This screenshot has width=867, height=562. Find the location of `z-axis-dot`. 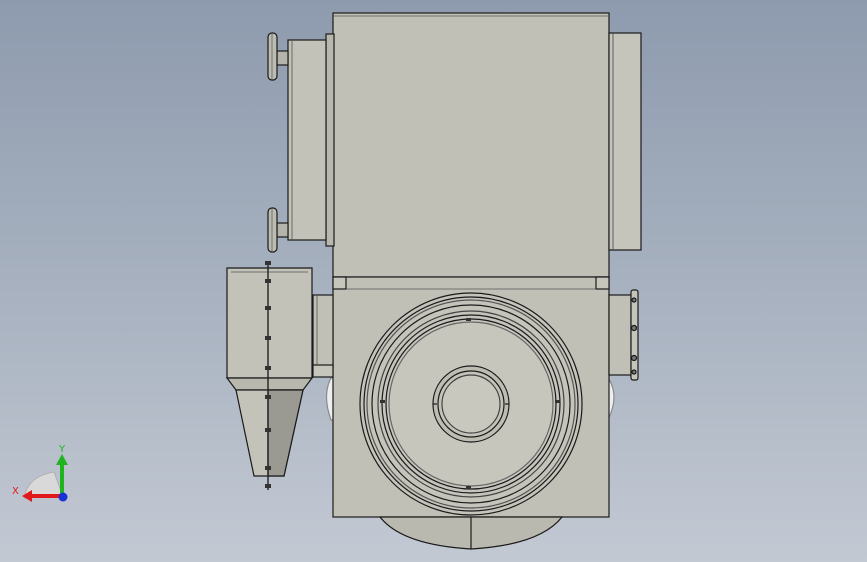

z-axis-dot is located at coordinates (63, 497).